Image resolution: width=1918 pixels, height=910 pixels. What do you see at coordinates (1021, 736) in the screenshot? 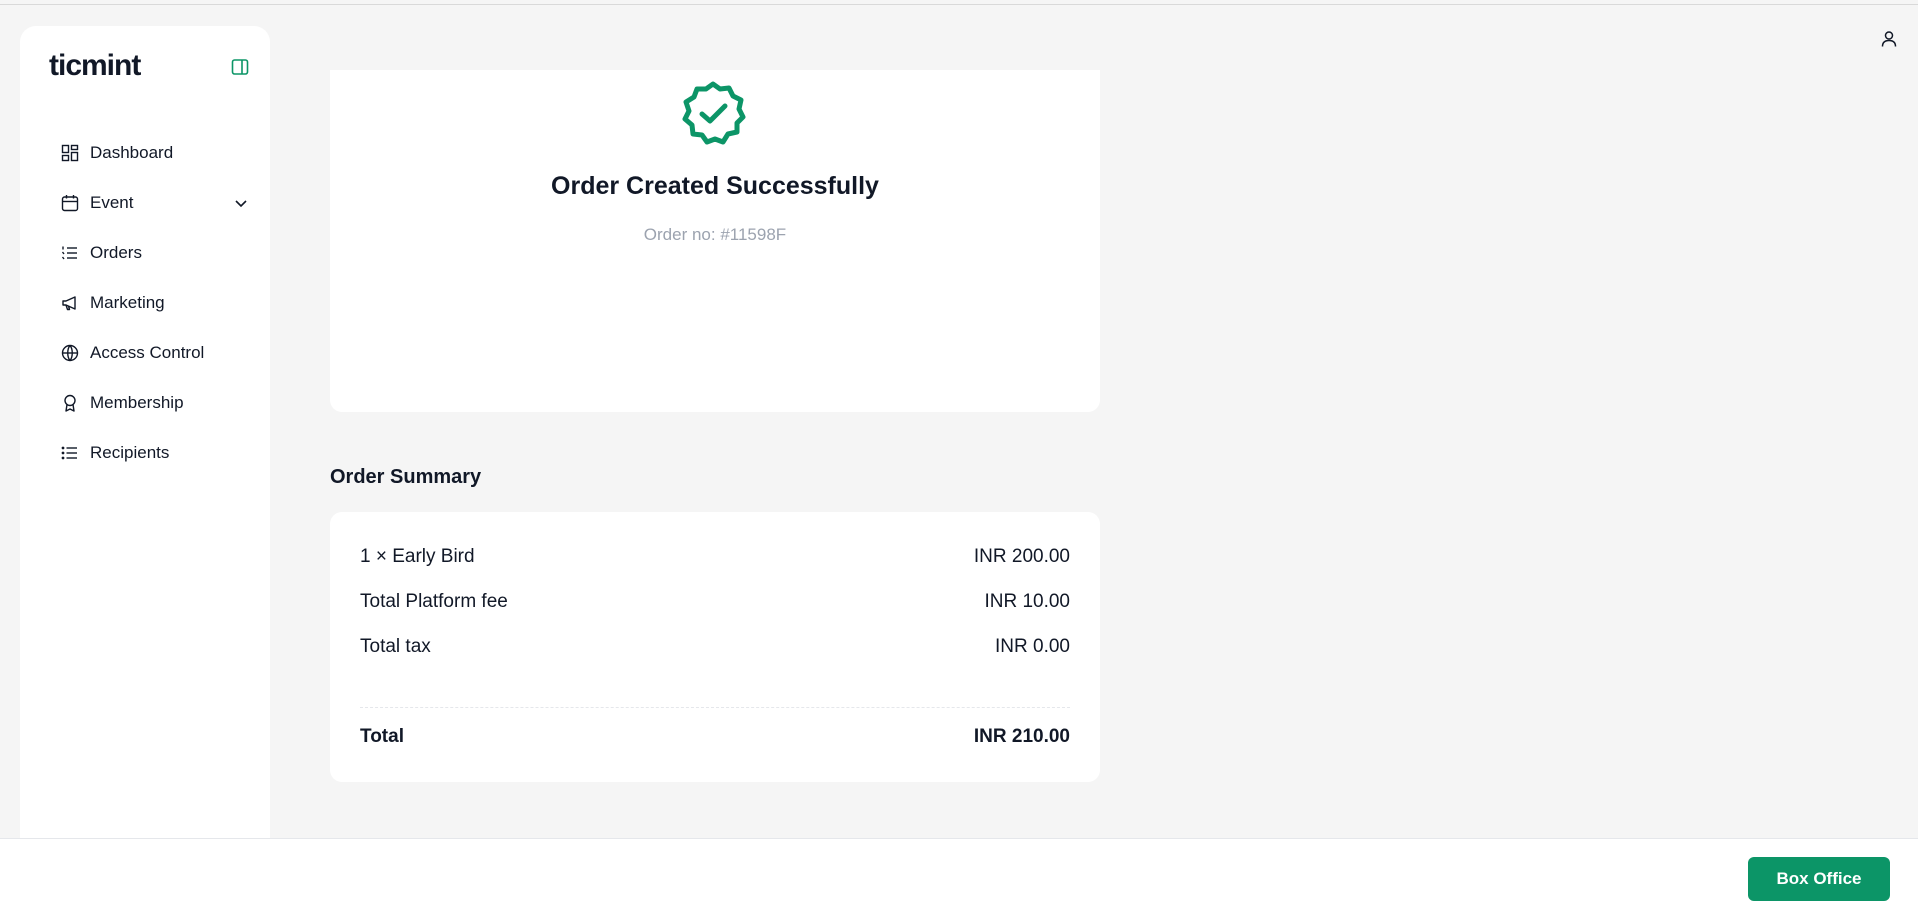
I see `summary-total-value: INR 210.00` at bounding box center [1021, 736].